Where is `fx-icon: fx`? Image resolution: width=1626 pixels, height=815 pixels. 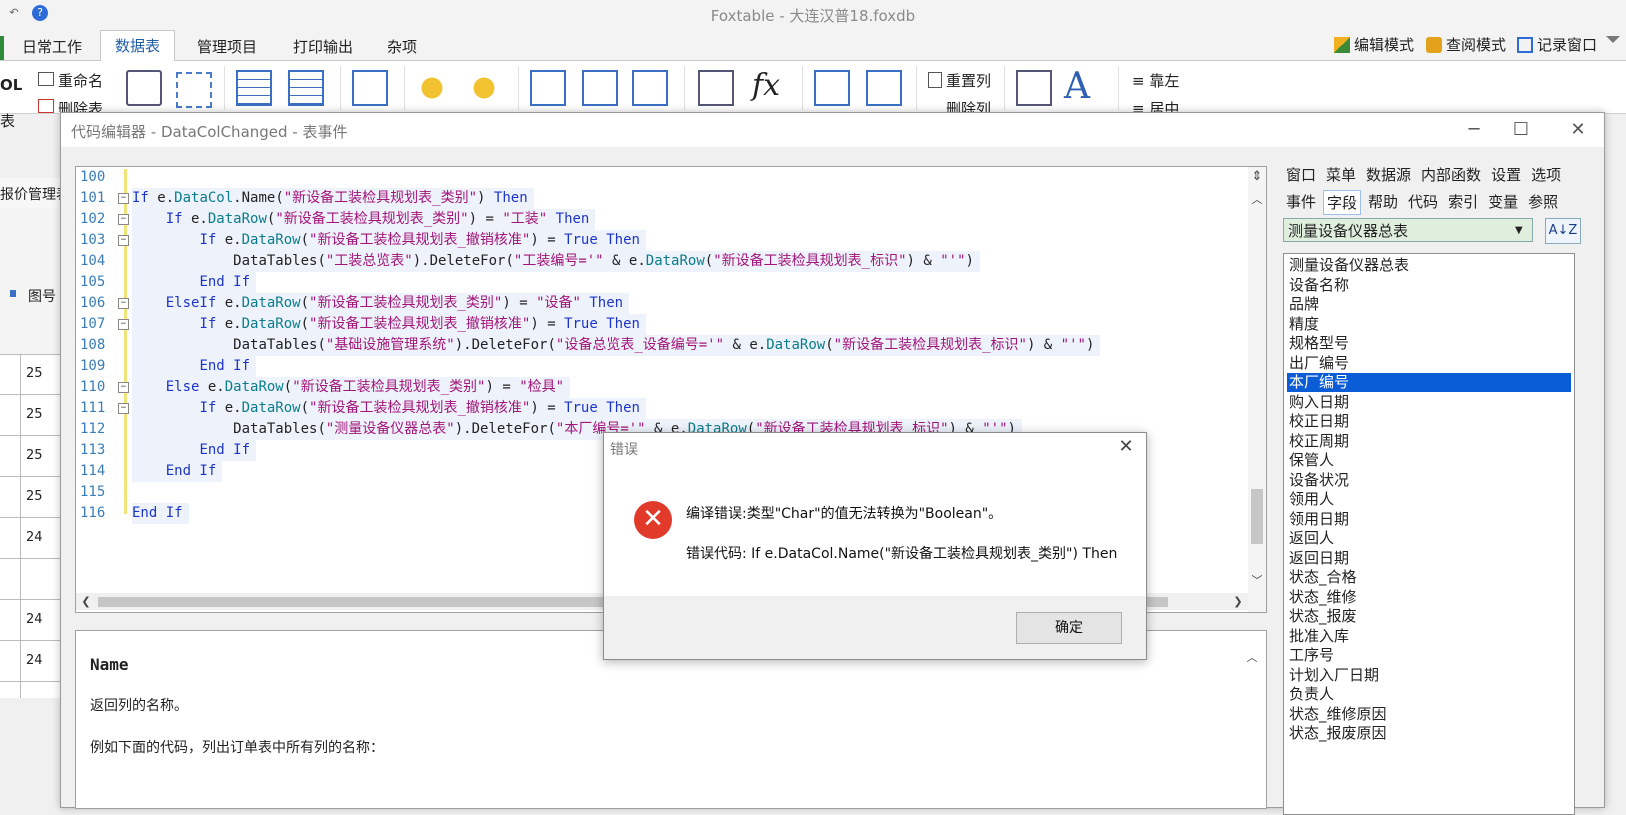 fx-icon: fx is located at coordinates (766, 85).